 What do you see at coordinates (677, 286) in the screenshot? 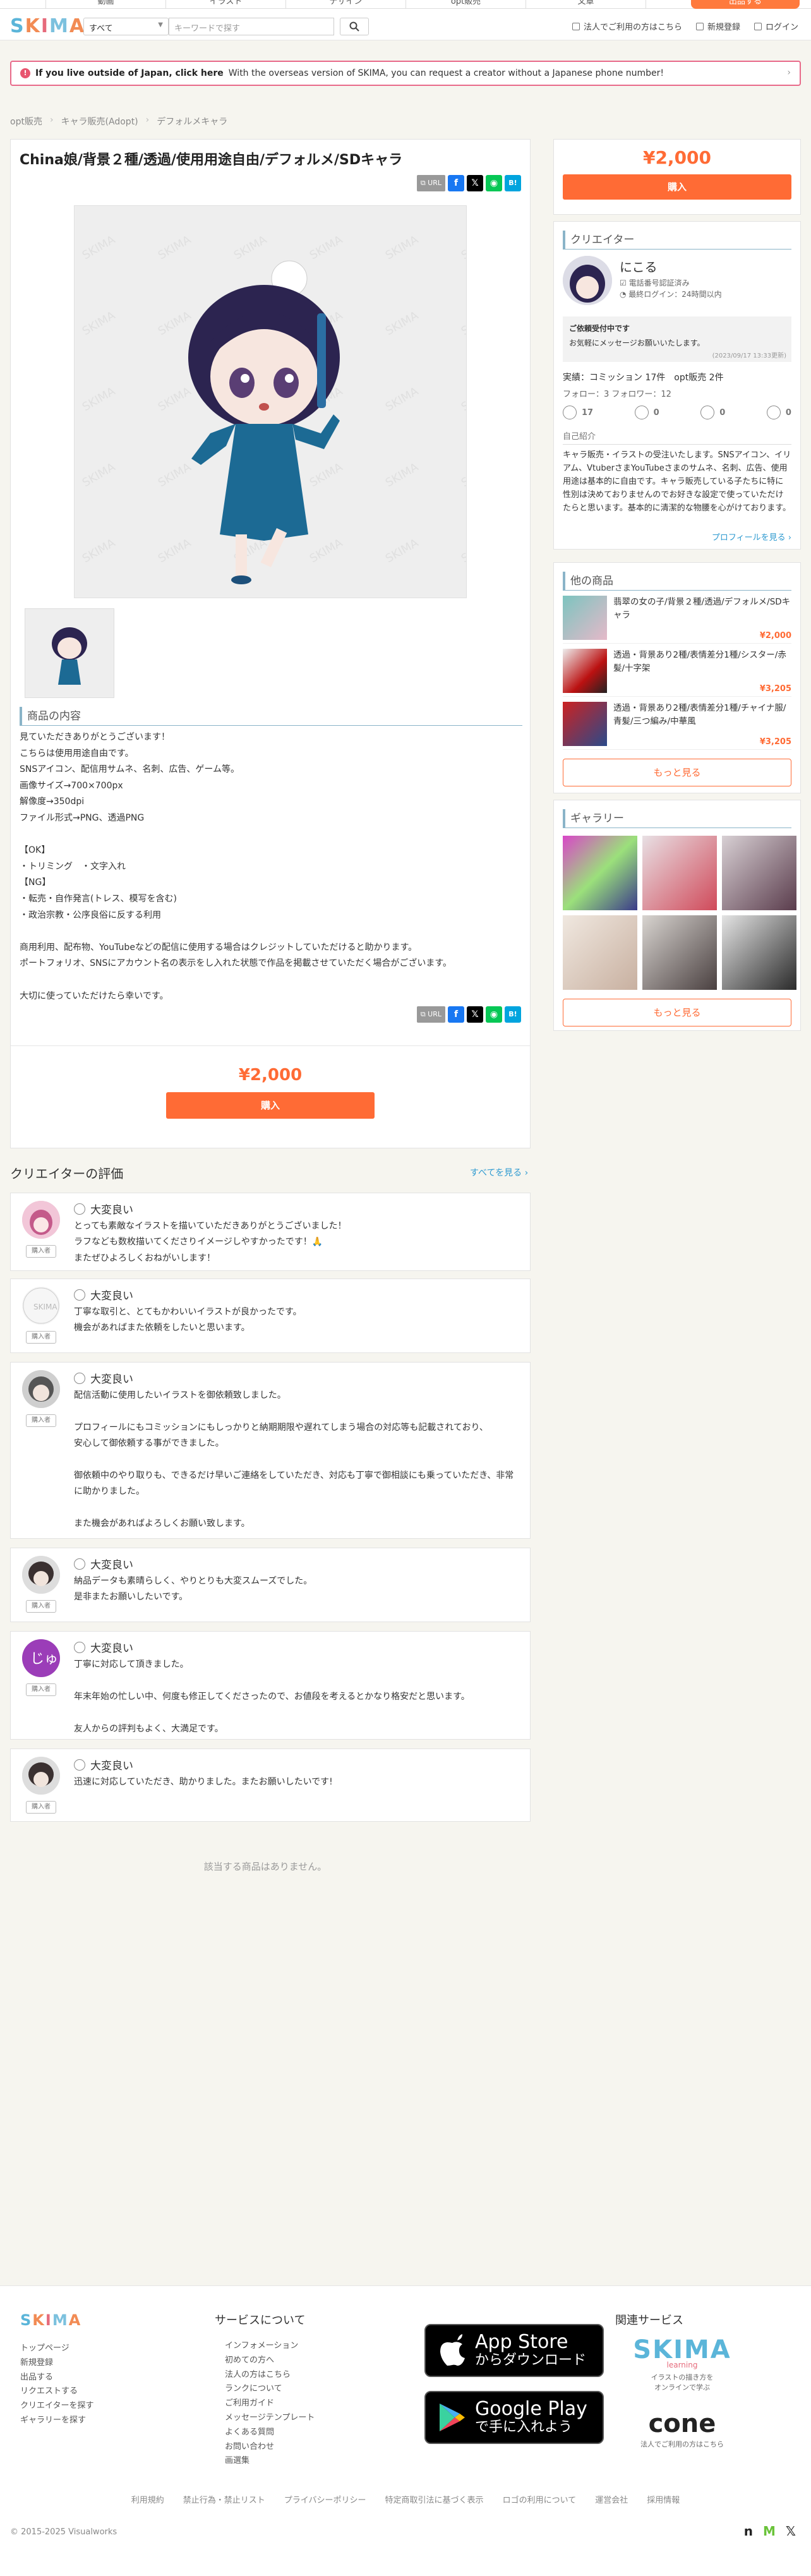
I see `creator-profile: にこる ☑ 電話番号認証済み ◔ 最終ログイン：24時間以内` at bounding box center [677, 286].